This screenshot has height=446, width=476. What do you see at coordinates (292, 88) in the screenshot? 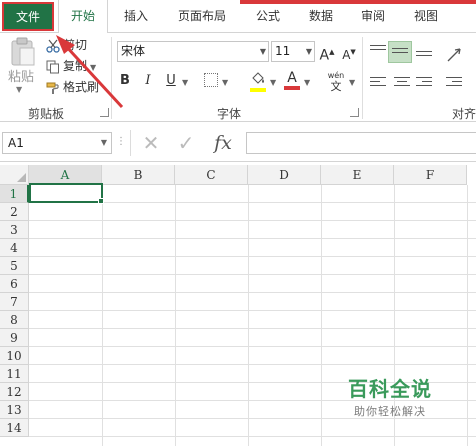
I see `font-color-swatch` at bounding box center [292, 88].